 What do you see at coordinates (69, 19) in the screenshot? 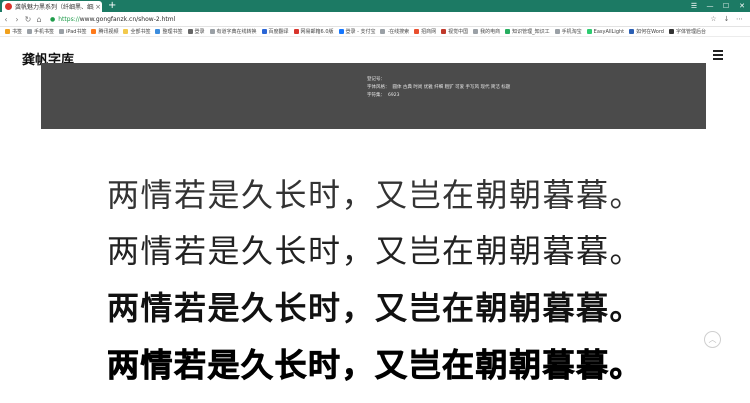
I see `url-scheme: https://` at bounding box center [69, 19].